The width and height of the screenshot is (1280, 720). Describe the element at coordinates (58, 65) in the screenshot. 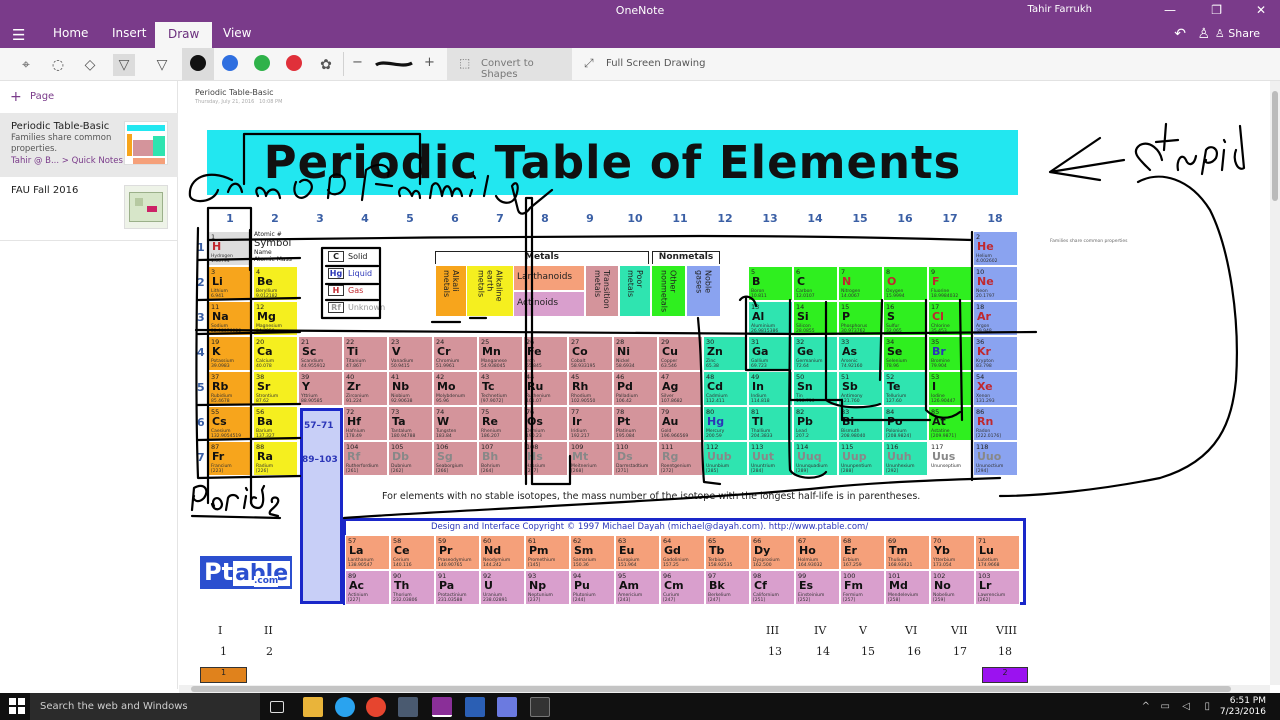

I see `lasso-select-icon: ◌` at that location.